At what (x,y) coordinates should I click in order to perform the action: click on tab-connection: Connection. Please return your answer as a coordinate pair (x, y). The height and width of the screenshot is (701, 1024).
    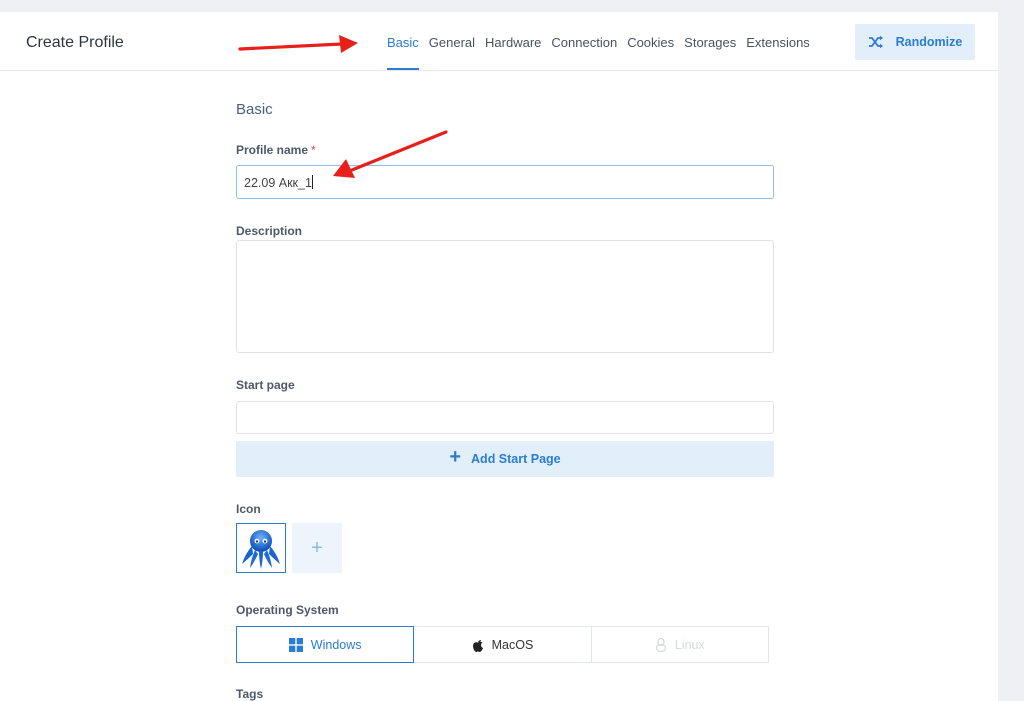
    Looking at the image, I should click on (584, 41).